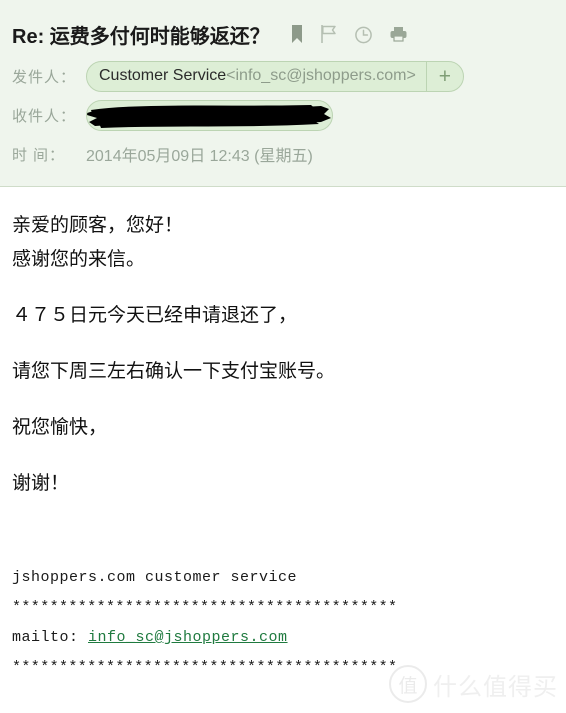 The height and width of the screenshot is (713, 566). What do you see at coordinates (155, 315) in the screenshot?
I see `body-line: ４７５日元今天已经申请退还了，` at bounding box center [155, 315].